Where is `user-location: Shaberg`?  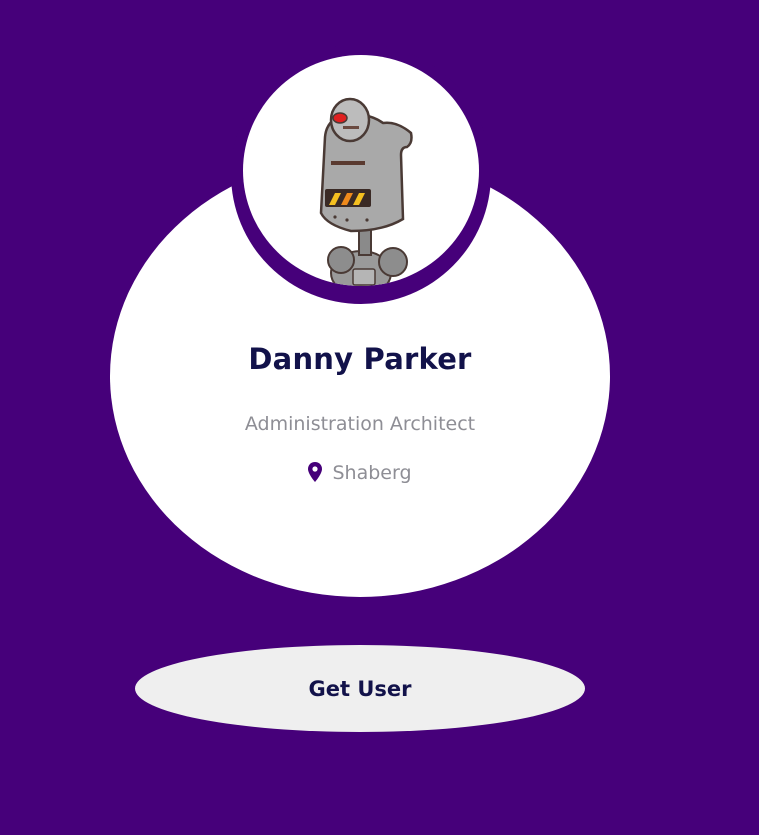 user-location: Shaberg is located at coordinates (360, 474).